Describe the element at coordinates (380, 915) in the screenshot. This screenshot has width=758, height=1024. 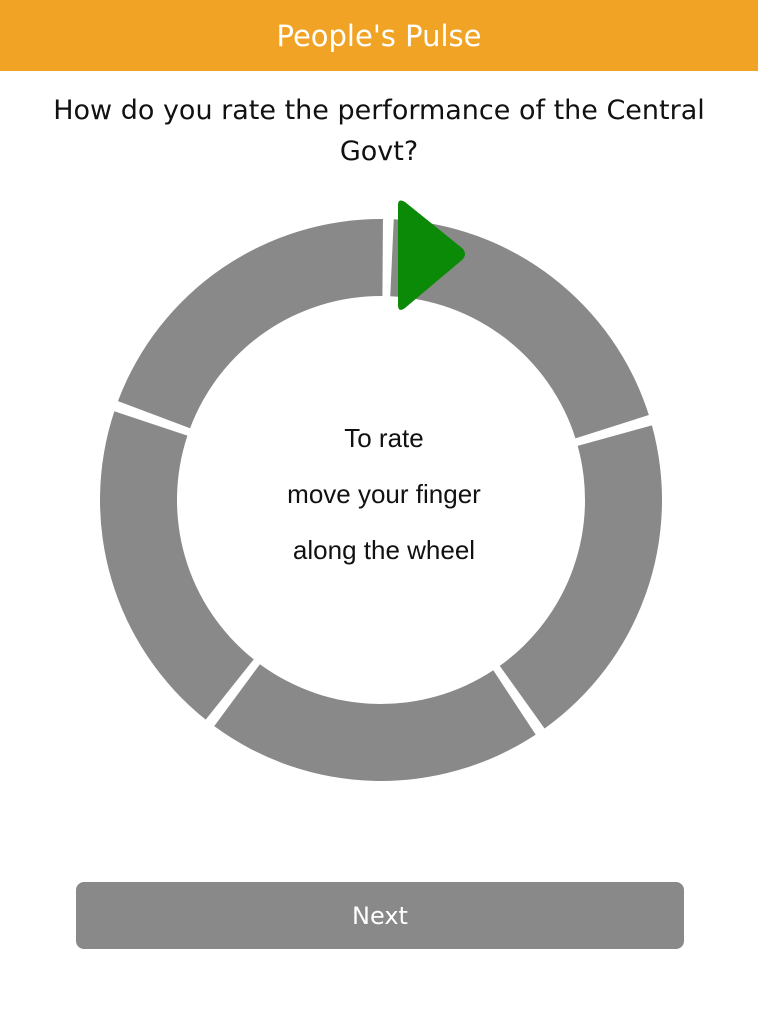
I see `next-button: Next` at that location.